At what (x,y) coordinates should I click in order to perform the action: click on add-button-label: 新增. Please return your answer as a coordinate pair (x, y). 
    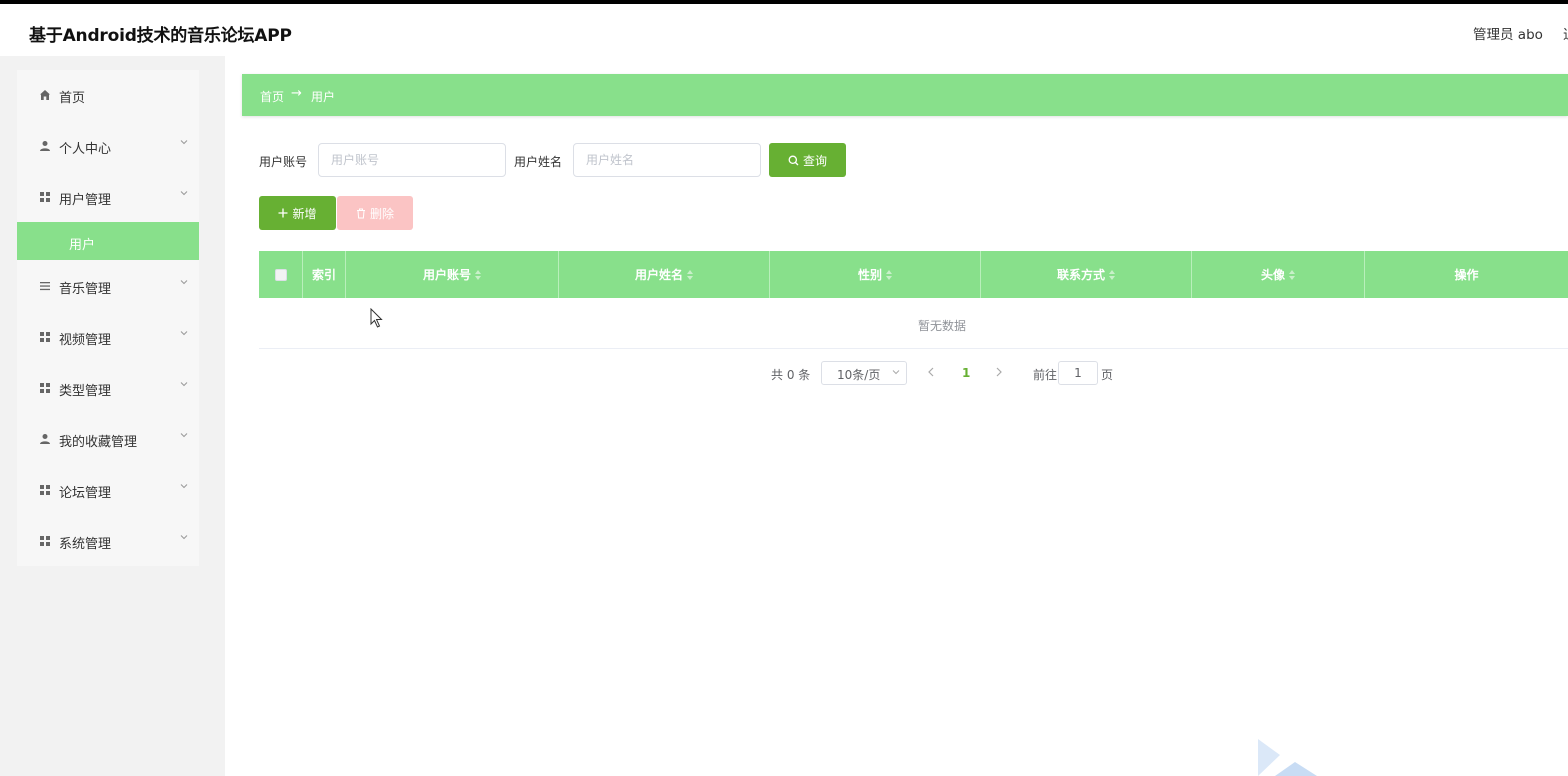
    Looking at the image, I should click on (304, 213).